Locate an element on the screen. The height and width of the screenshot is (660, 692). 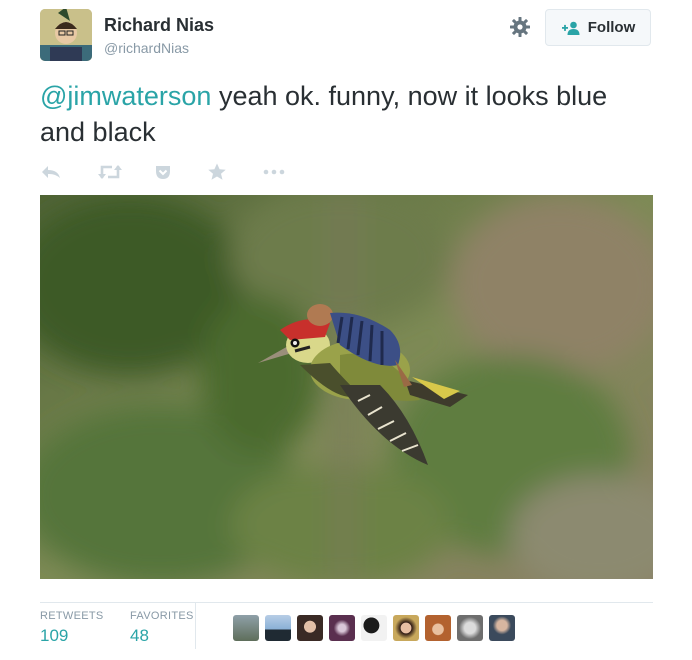
user-avatar is located at coordinates (66, 35).